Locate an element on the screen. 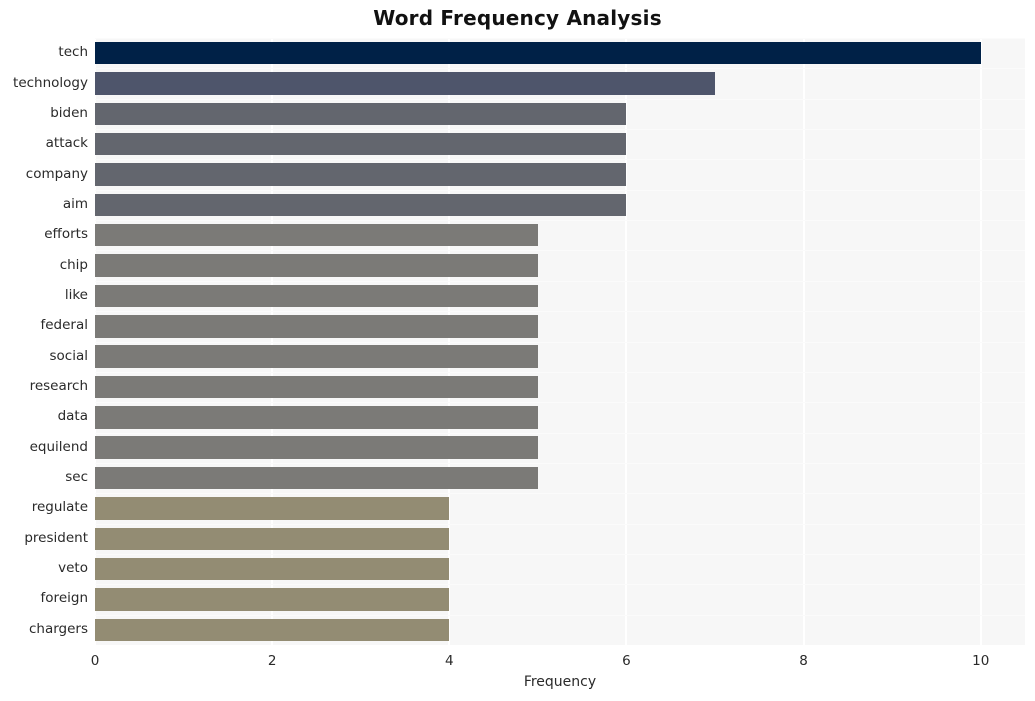 This screenshot has width=1035, height=701. bar-veto is located at coordinates (272, 569).